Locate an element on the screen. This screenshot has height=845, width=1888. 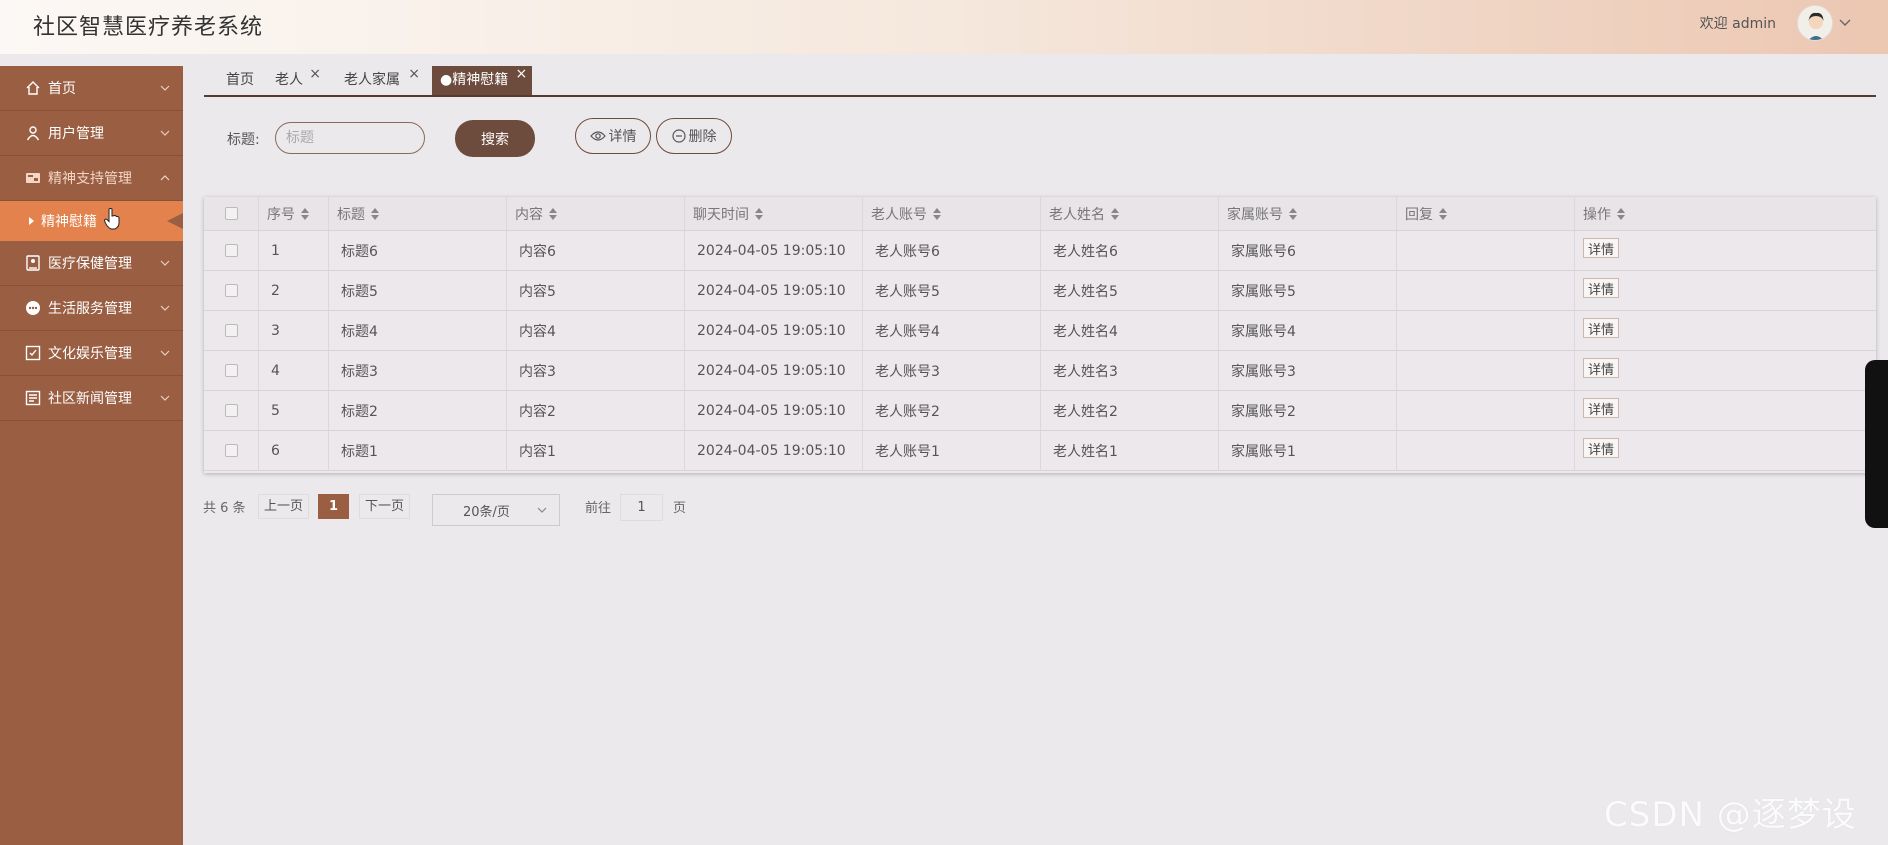
welcome-text: 欢迎 admin is located at coordinates (1737, 24).